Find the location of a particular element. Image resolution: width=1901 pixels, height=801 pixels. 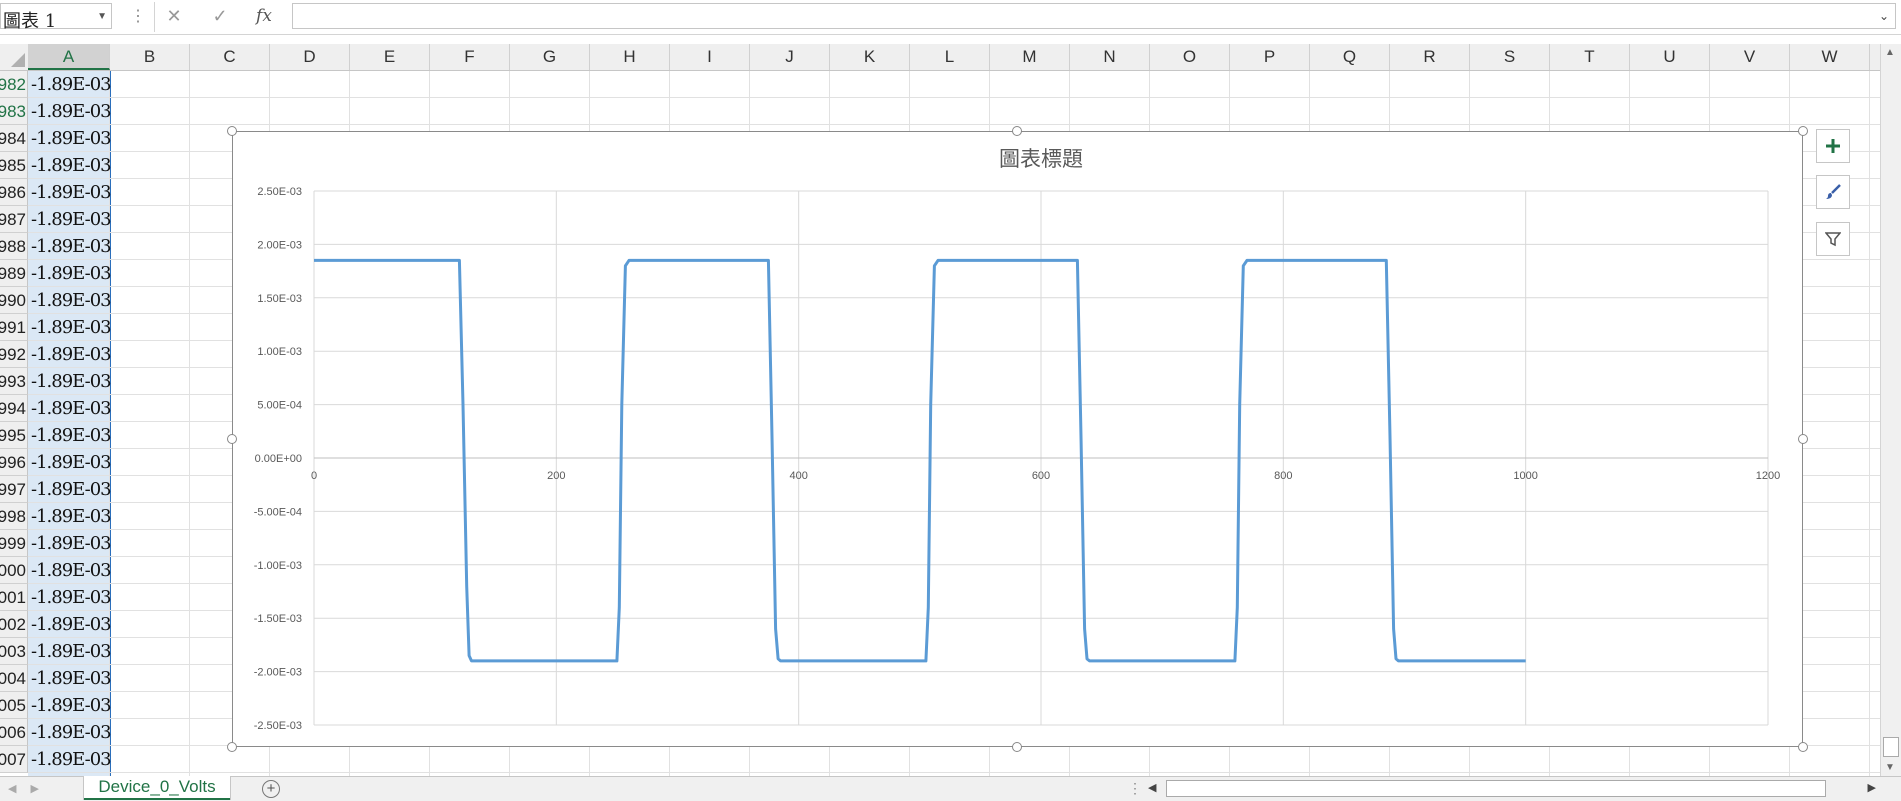

column-header-g: G is located at coordinates (550, 57).